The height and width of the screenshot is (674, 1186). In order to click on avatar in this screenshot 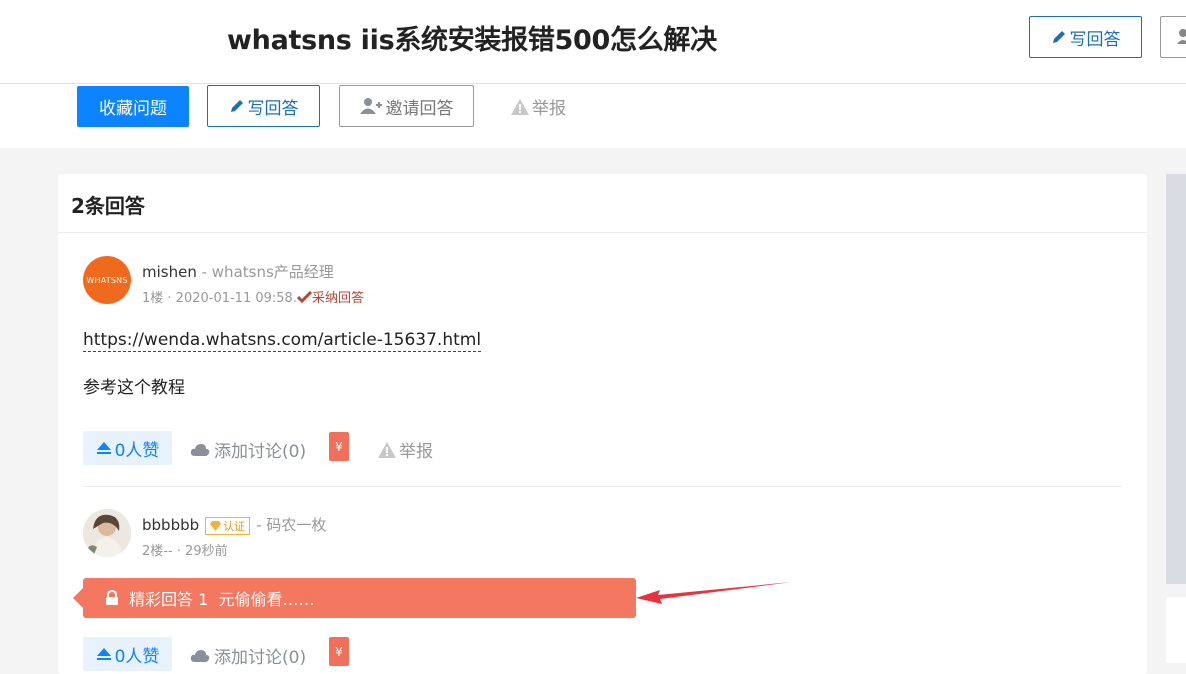, I will do `click(107, 533)`.